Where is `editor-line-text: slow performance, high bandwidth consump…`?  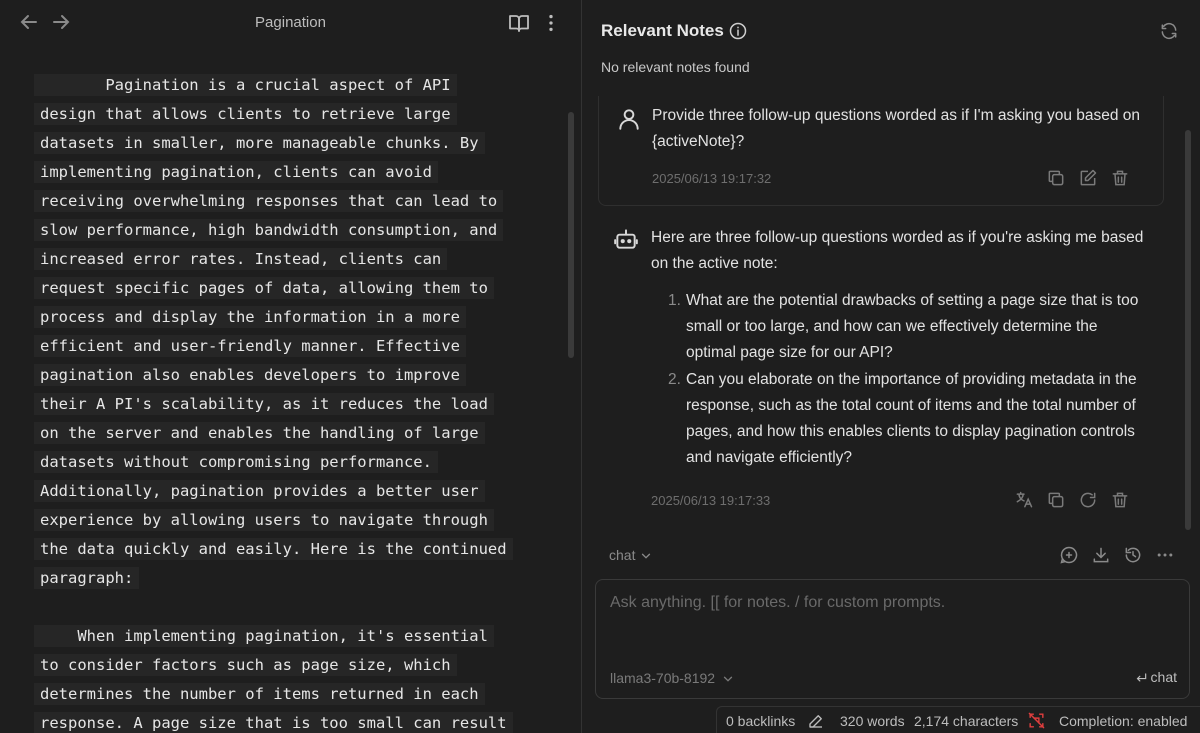 editor-line-text: slow performance, high bandwidth consump… is located at coordinates (269, 230).